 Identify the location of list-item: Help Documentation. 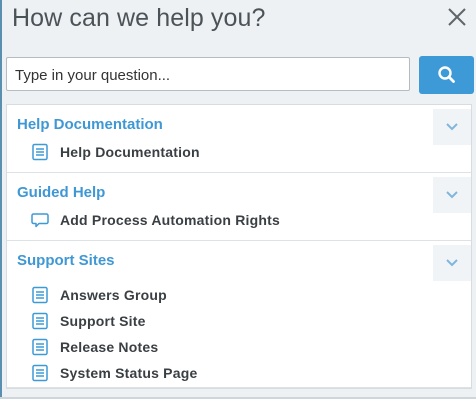
(239, 152).